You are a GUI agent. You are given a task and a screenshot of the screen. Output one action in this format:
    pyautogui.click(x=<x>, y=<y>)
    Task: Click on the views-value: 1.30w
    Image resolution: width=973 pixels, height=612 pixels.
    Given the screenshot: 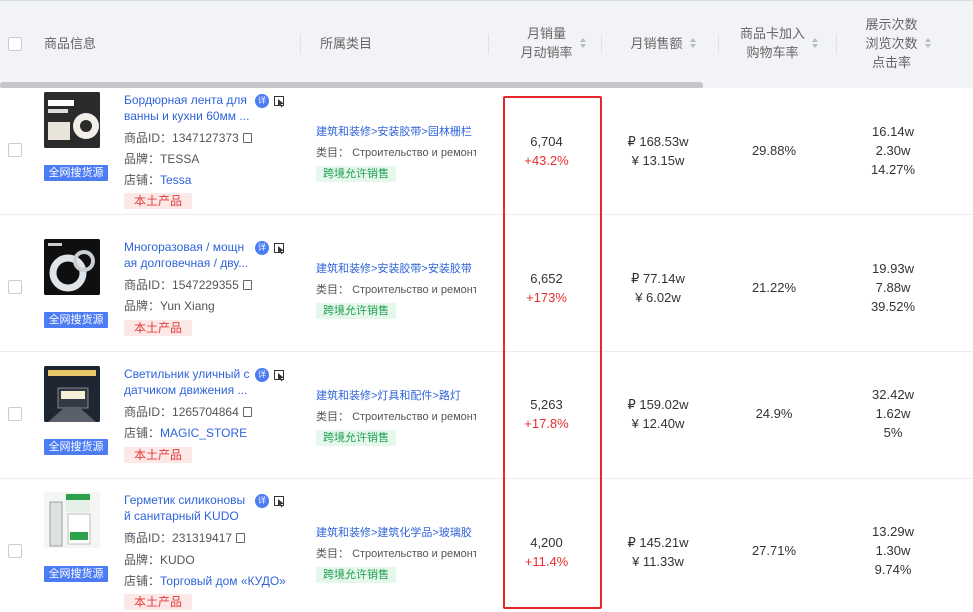 What is the action you would take?
    pyautogui.click(x=893, y=550)
    